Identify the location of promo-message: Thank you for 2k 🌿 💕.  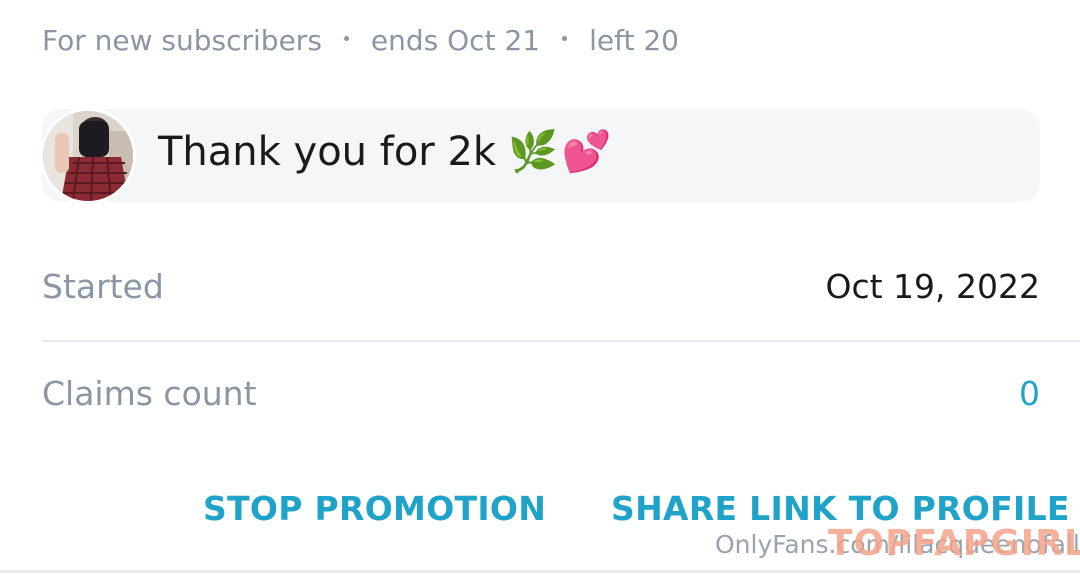
(385, 152).